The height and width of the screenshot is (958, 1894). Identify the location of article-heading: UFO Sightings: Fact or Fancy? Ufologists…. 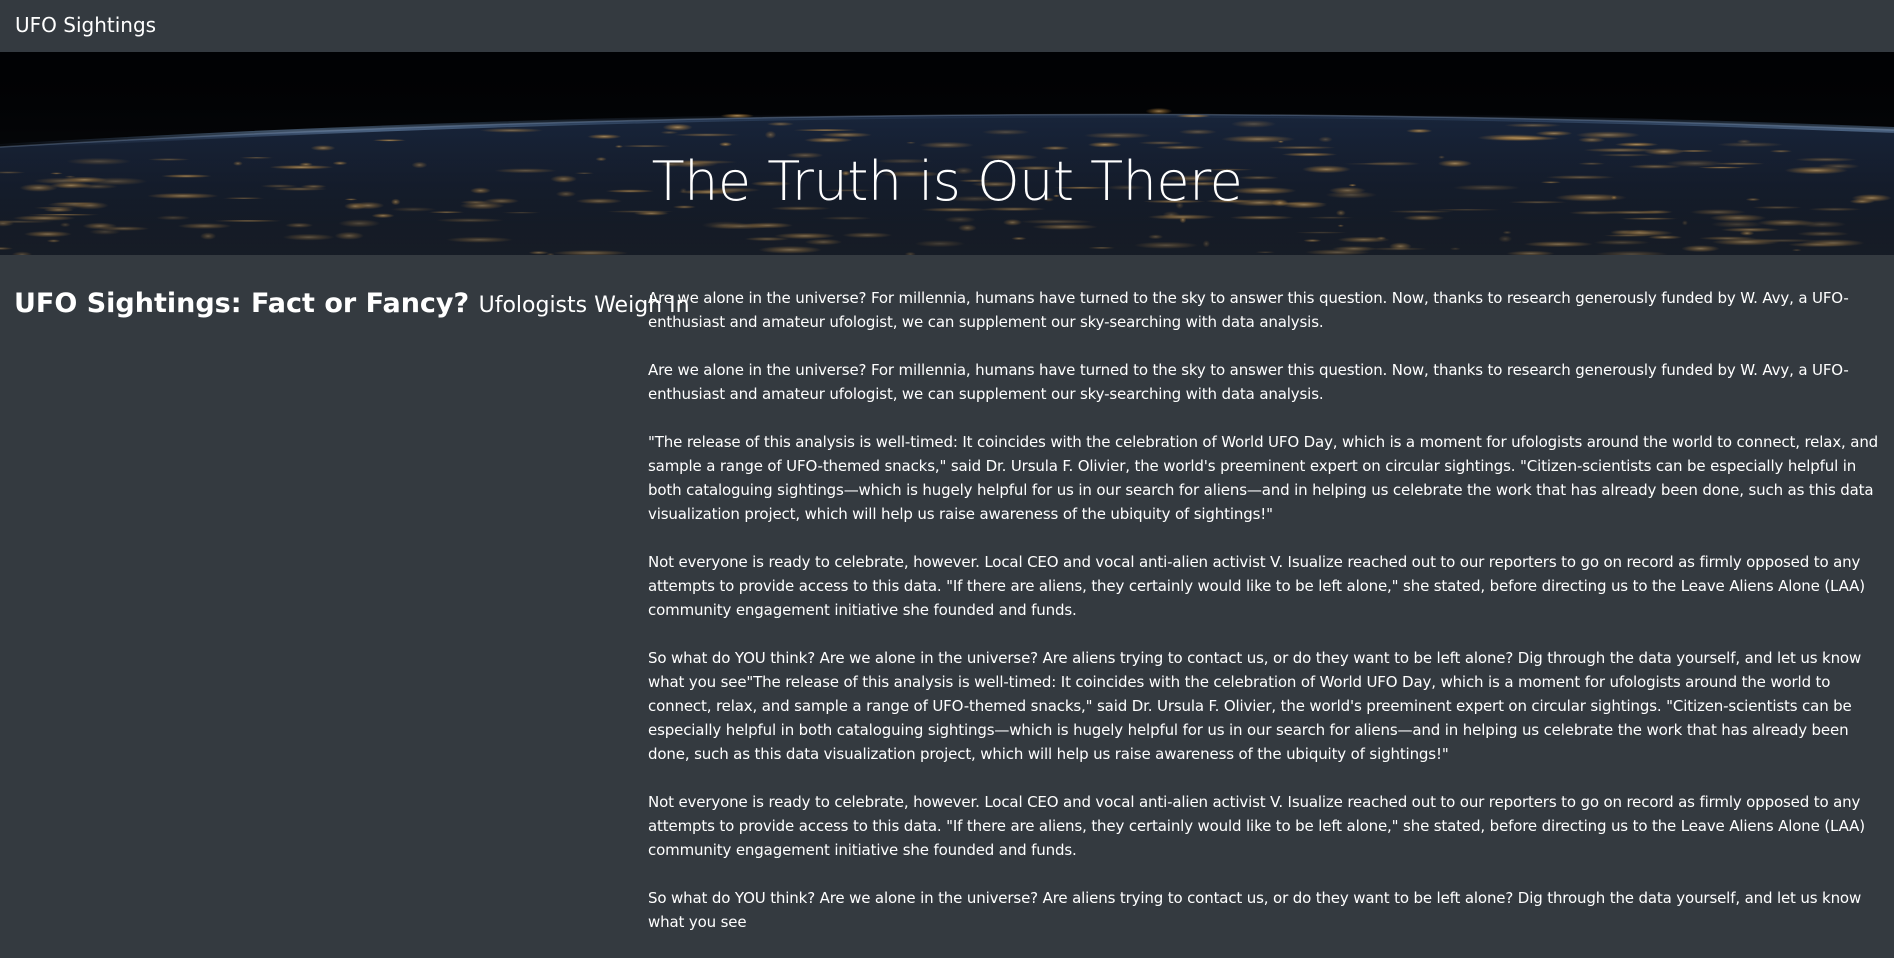
(352, 305).